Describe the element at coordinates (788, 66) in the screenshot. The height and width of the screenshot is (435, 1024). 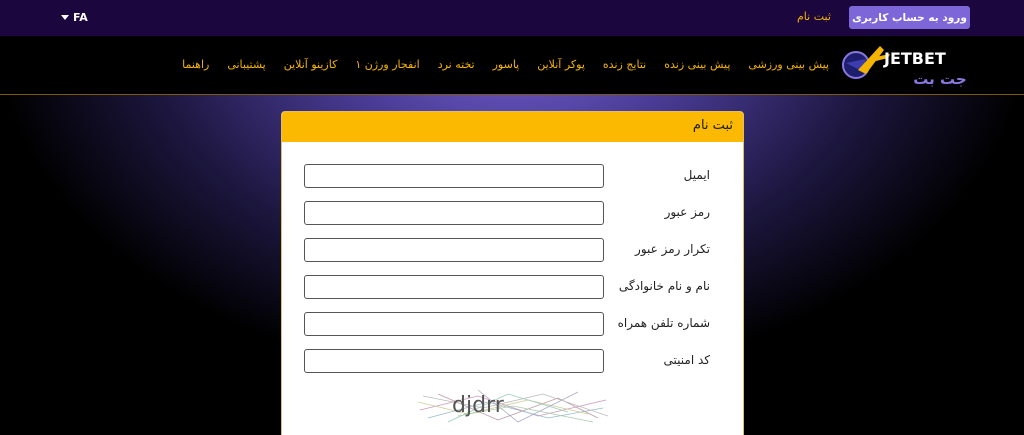
I see `nav-item-sports-betting: پیش بینی ورزشی` at that location.